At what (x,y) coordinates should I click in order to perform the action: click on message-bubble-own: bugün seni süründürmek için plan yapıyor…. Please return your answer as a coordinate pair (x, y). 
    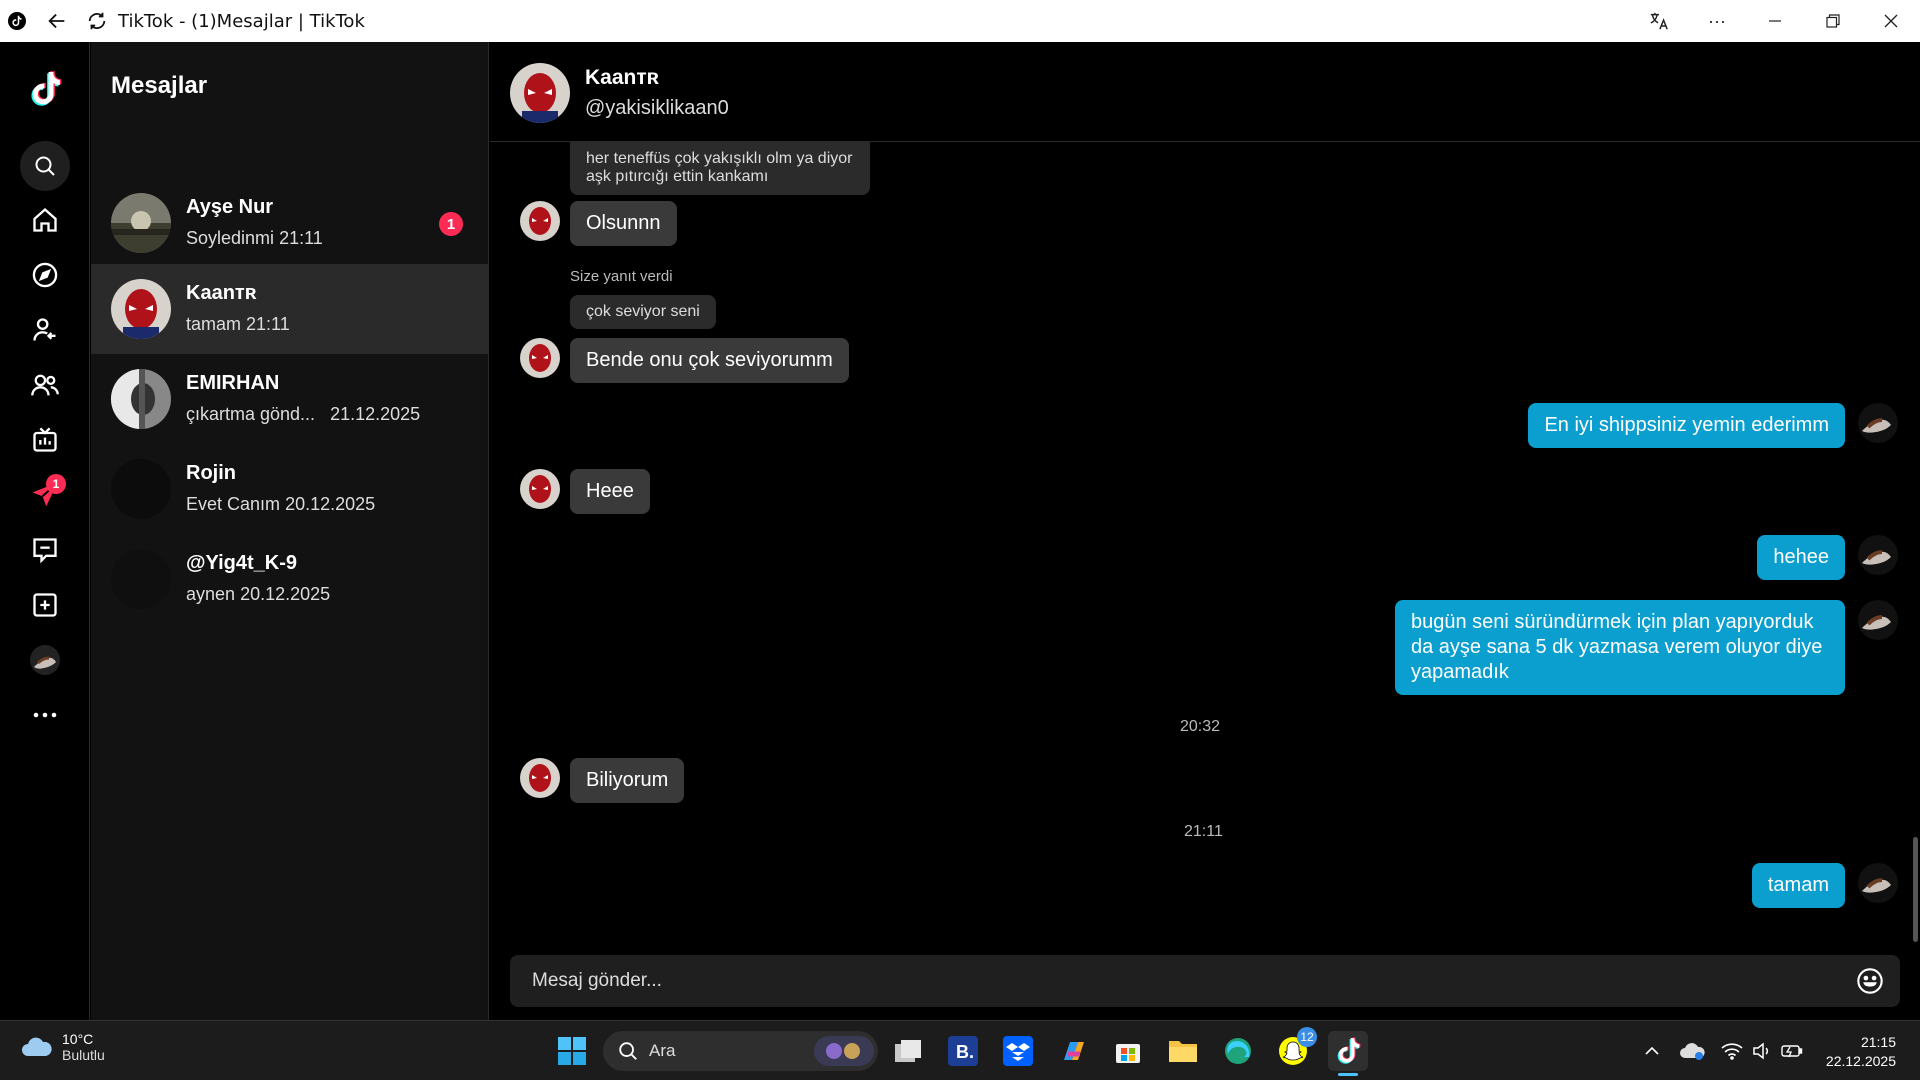
    Looking at the image, I should click on (1620, 647).